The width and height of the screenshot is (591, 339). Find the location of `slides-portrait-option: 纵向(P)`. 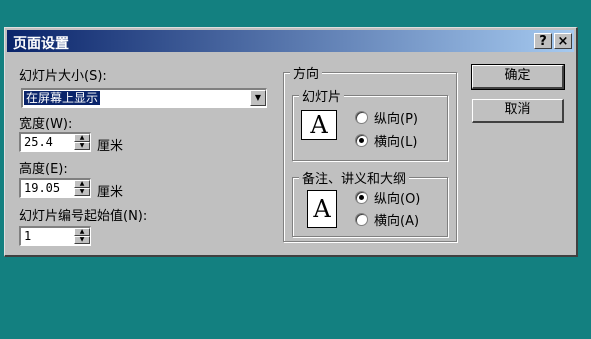

slides-portrait-option: 纵向(P) is located at coordinates (386, 117).